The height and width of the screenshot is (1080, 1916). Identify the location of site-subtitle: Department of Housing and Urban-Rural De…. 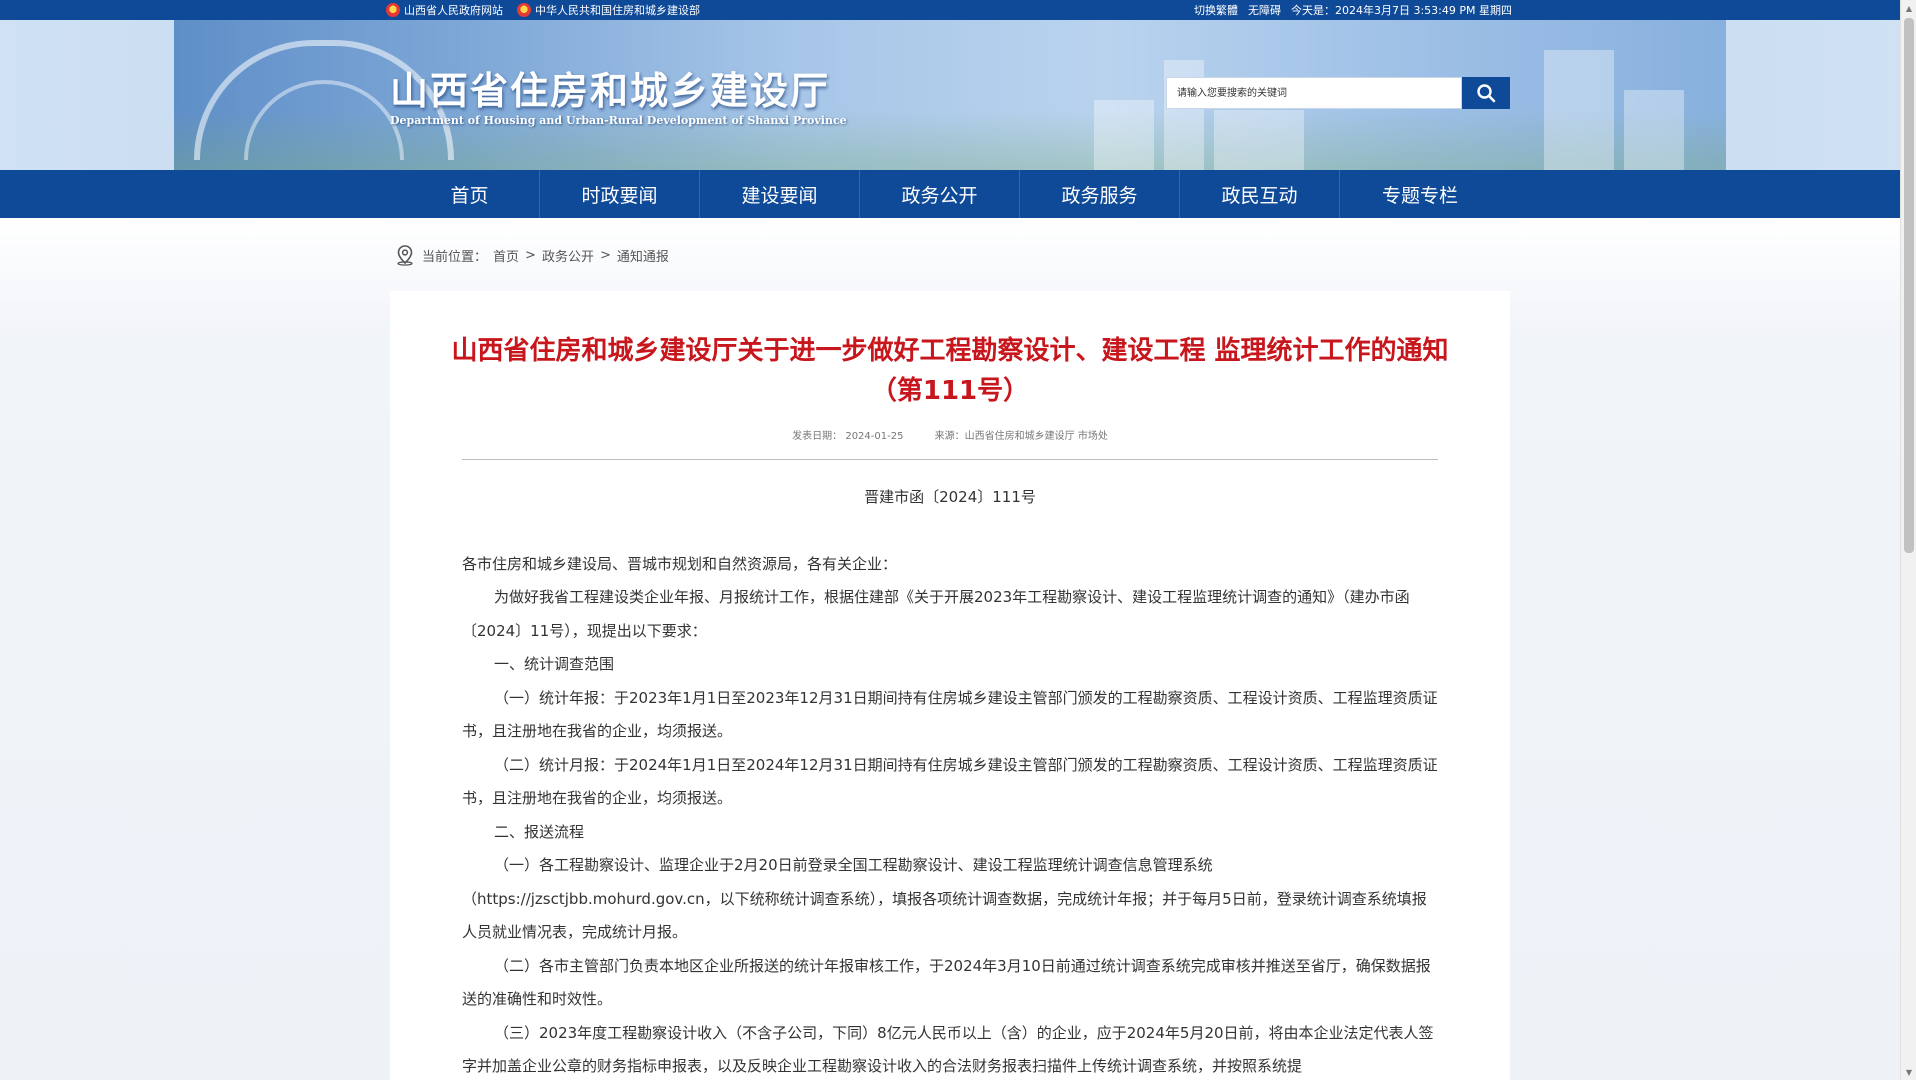
(618, 120).